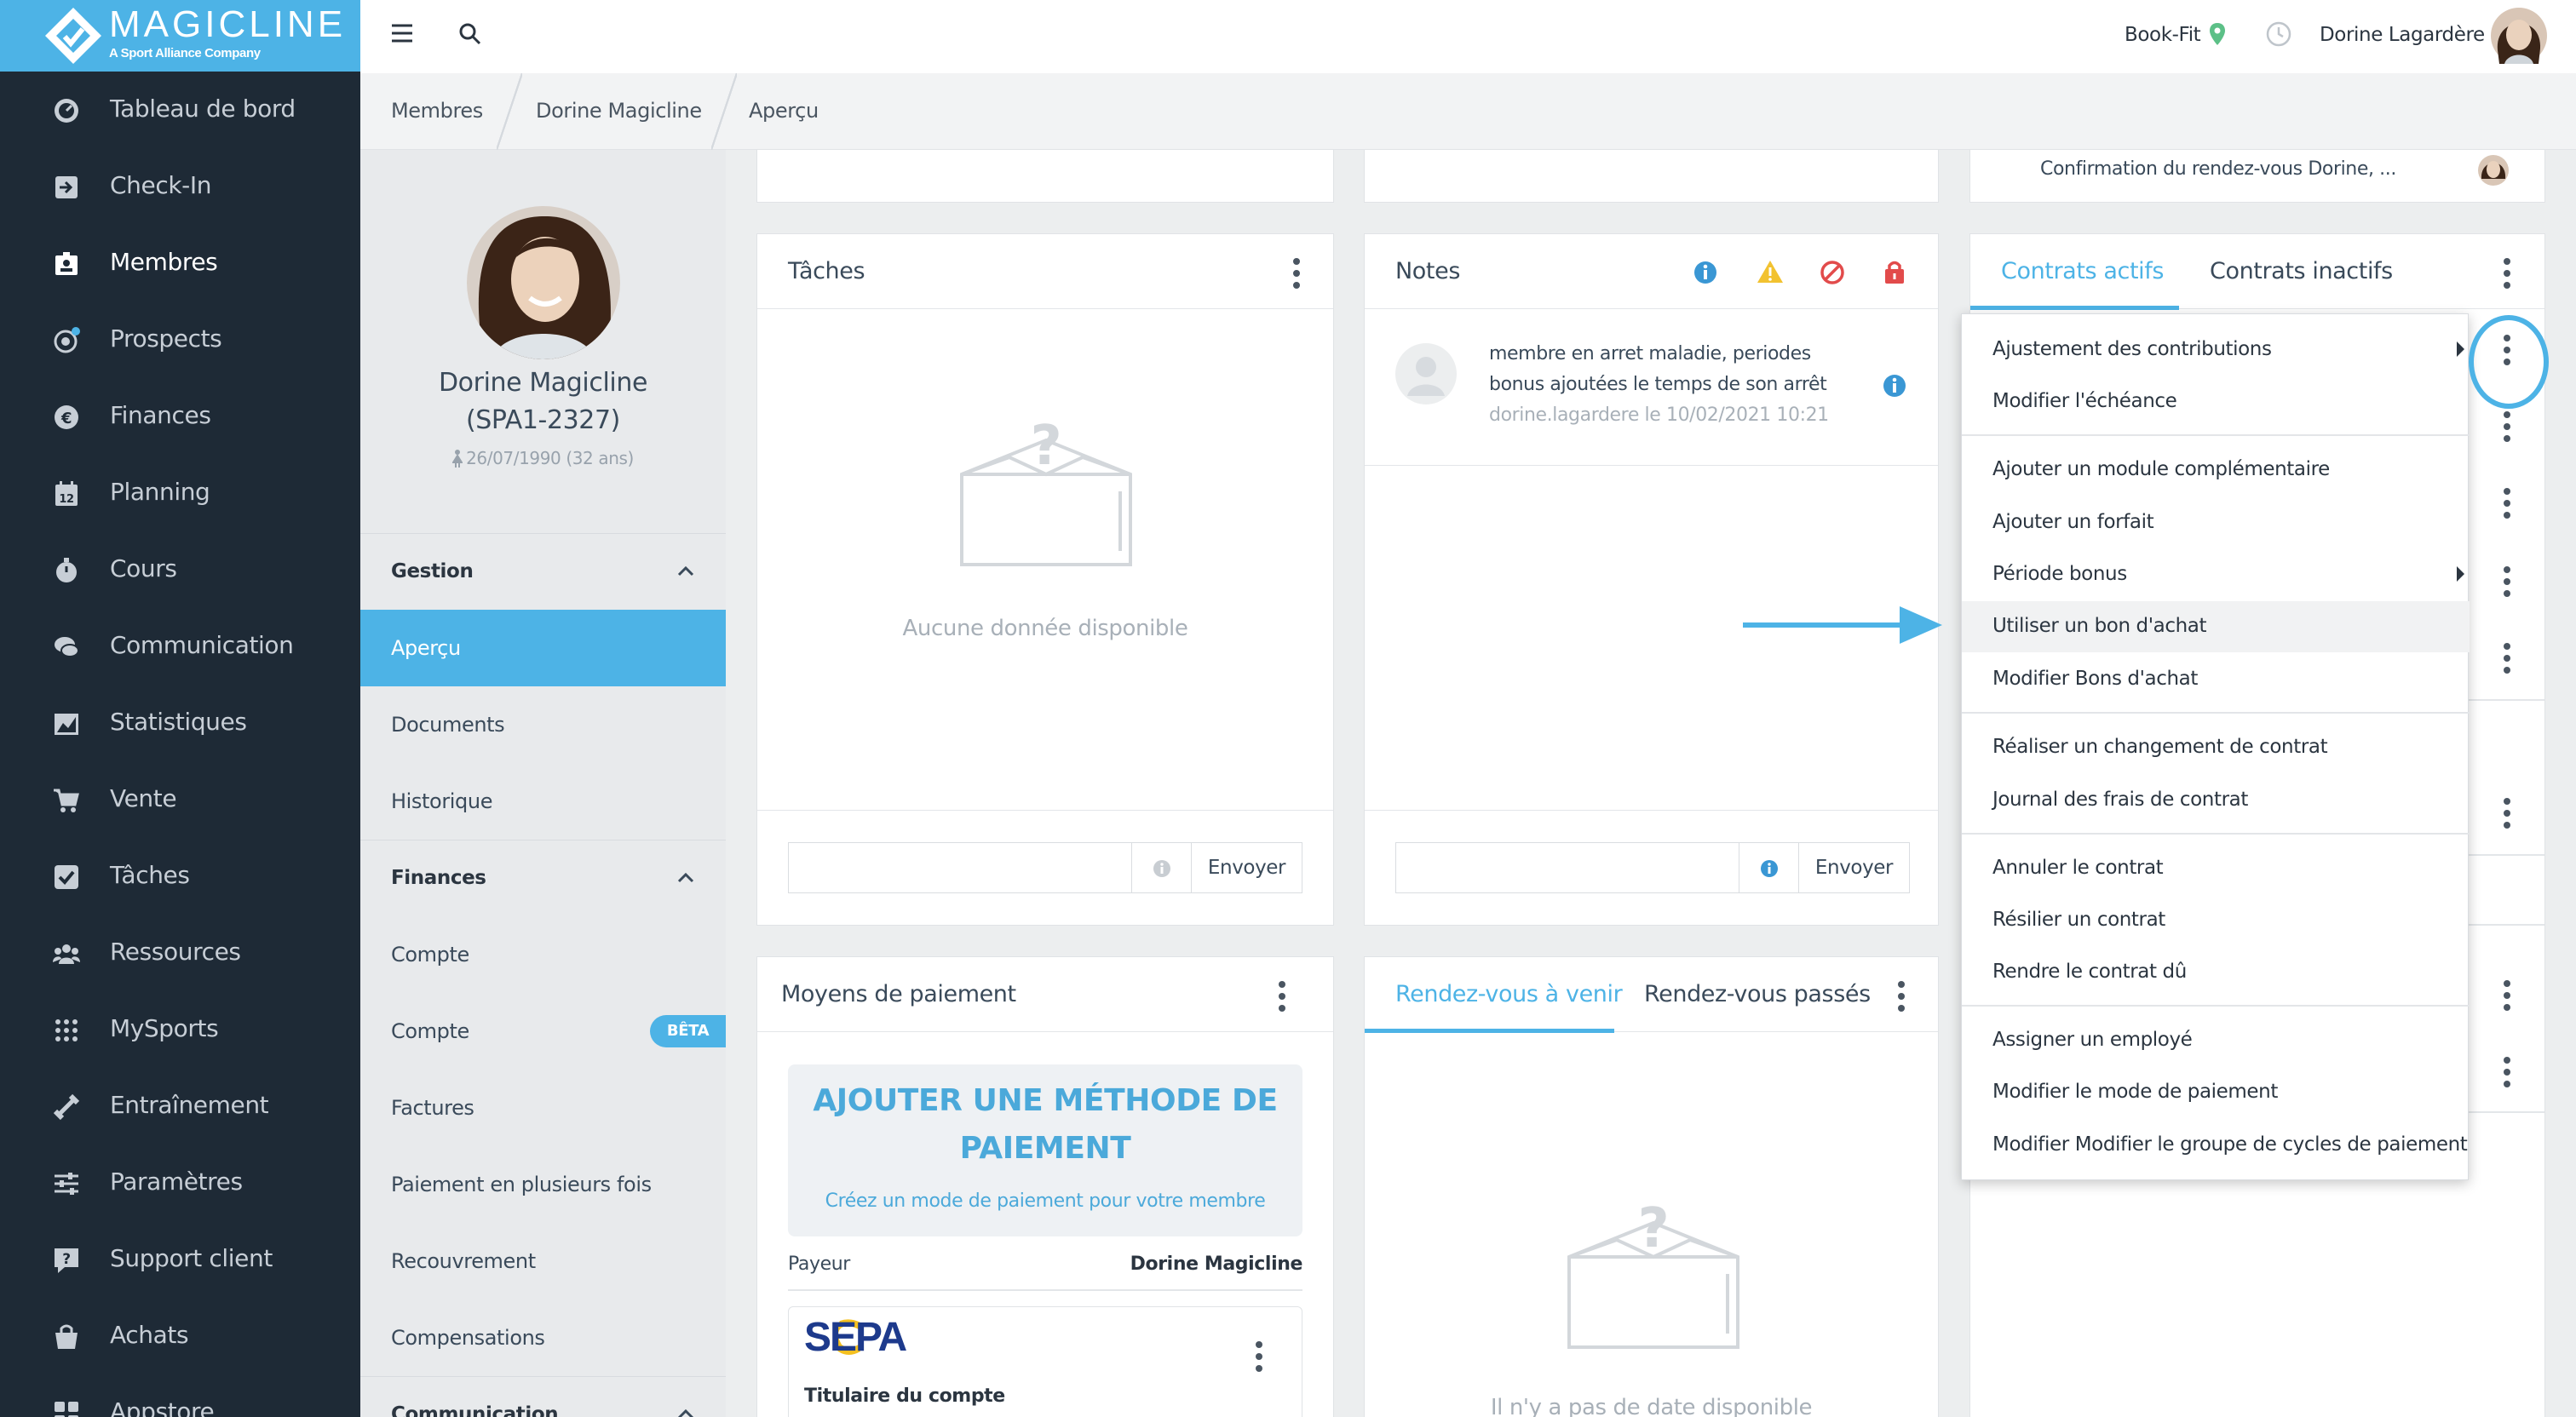 The image size is (2576, 1417). What do you see at coordinates (1247, 867) in the screenshot?
I see `task-send-button: Envoyer` at bounding box center [1247, 867].